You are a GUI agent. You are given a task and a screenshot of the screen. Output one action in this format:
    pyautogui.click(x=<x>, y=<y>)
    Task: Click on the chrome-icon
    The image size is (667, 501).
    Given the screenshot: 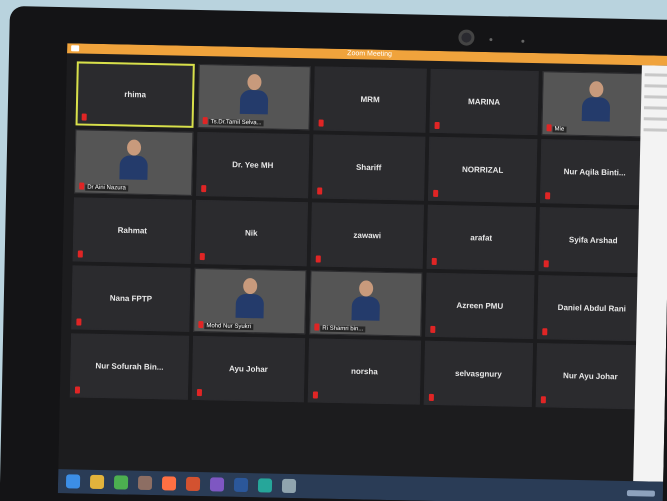 What is the action you would take?
    pyautogui.click(x=121, y=482)
    